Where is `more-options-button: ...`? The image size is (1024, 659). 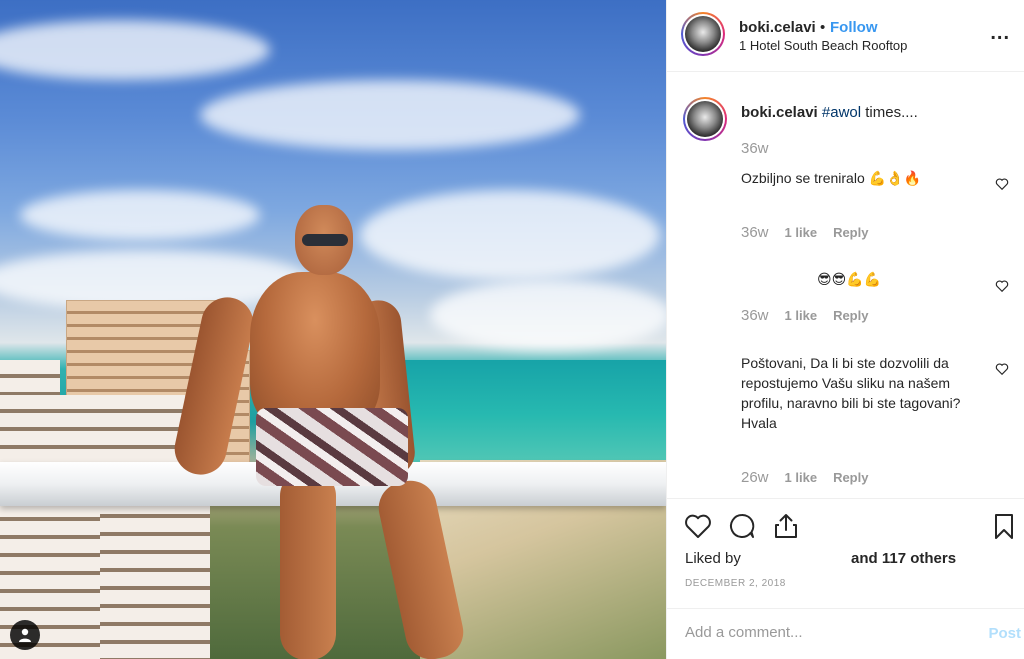
more-options-button: ... is located at coordinates (1000, 33).